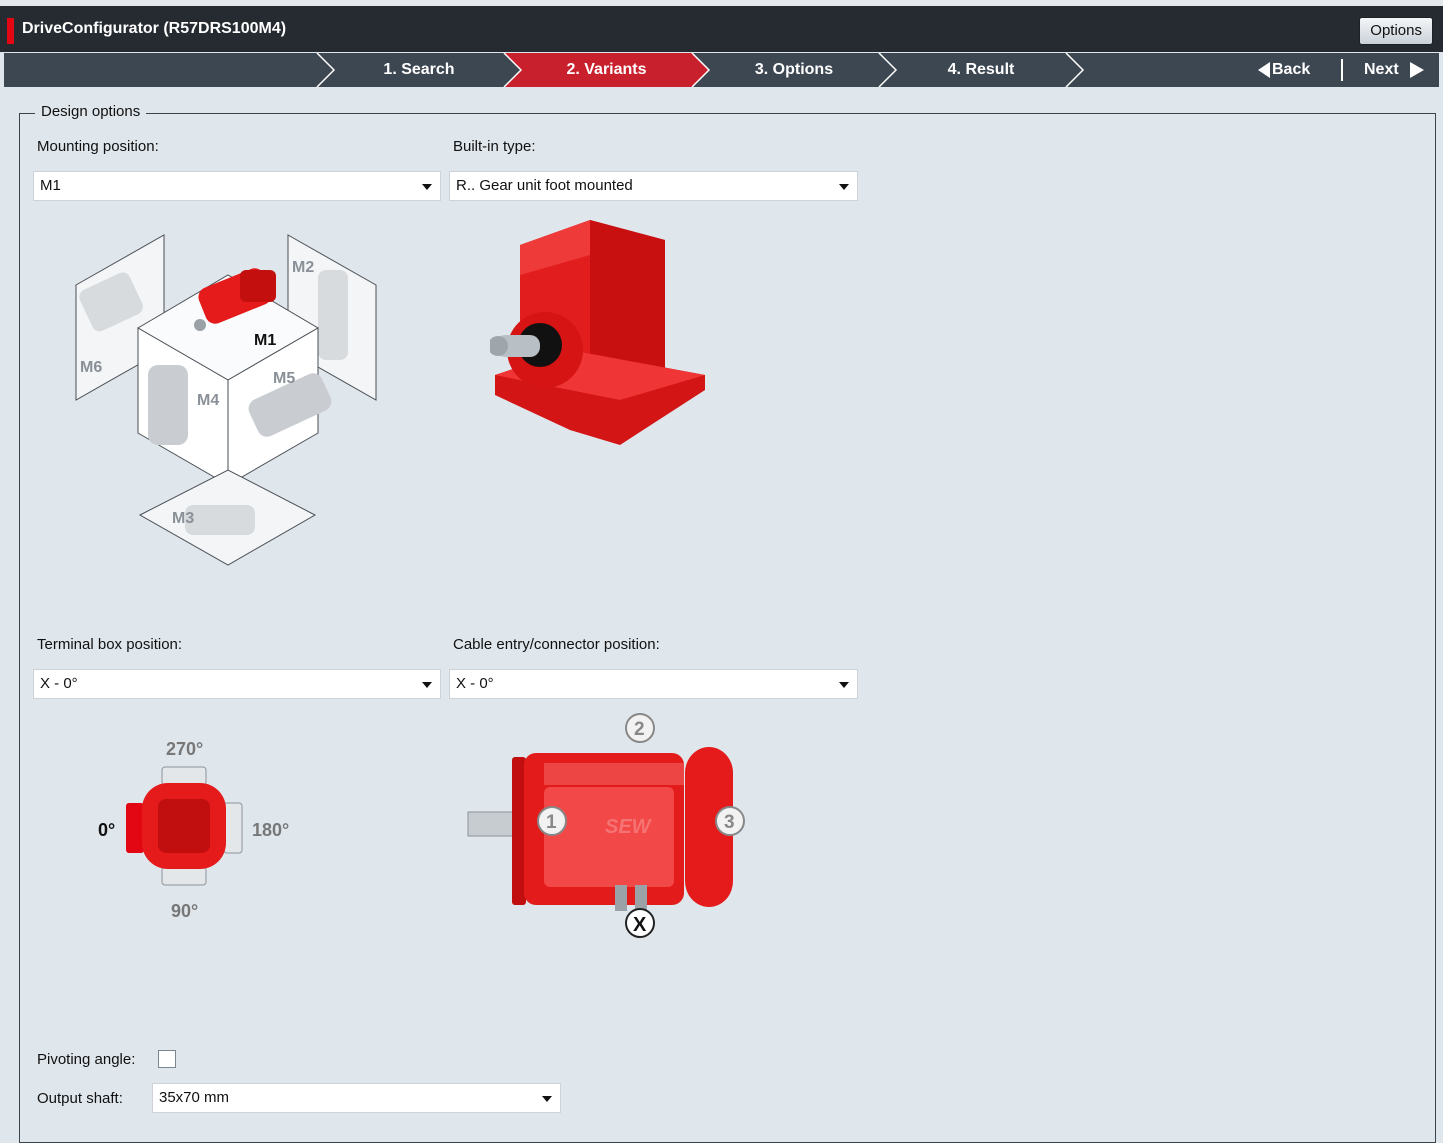 This screenshot has height=1143, width=1443. What do you see at coordinates (419, 70) in the screenshot?
I see `step-search: 1. Search` at bounding box center [419, 70].